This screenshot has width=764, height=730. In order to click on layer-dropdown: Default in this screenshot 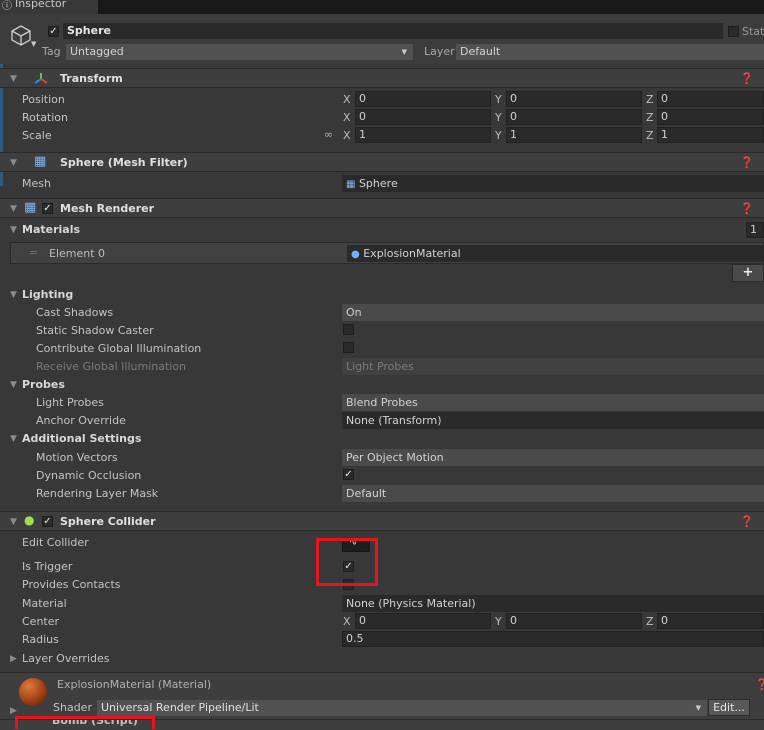, I will do `click(610, 52)`.